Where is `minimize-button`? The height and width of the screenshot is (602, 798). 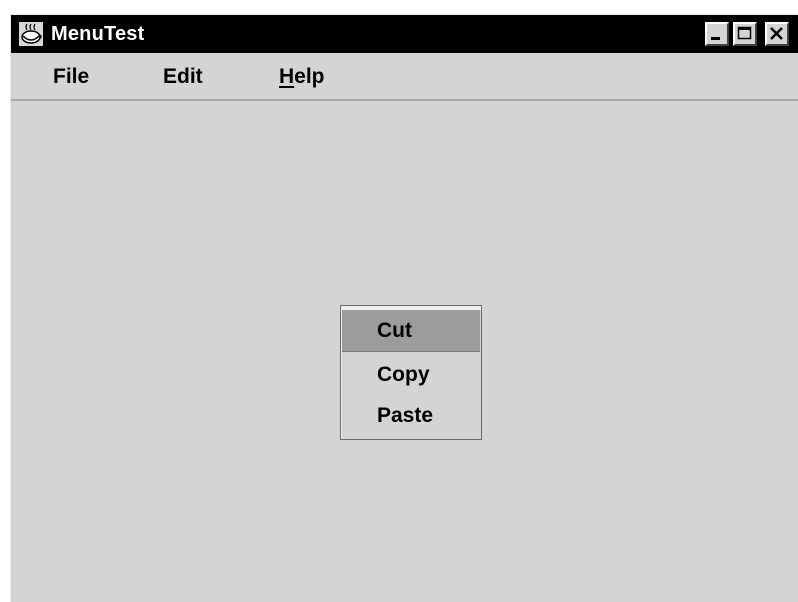 minimize-button is located at coordinates (717, 34).